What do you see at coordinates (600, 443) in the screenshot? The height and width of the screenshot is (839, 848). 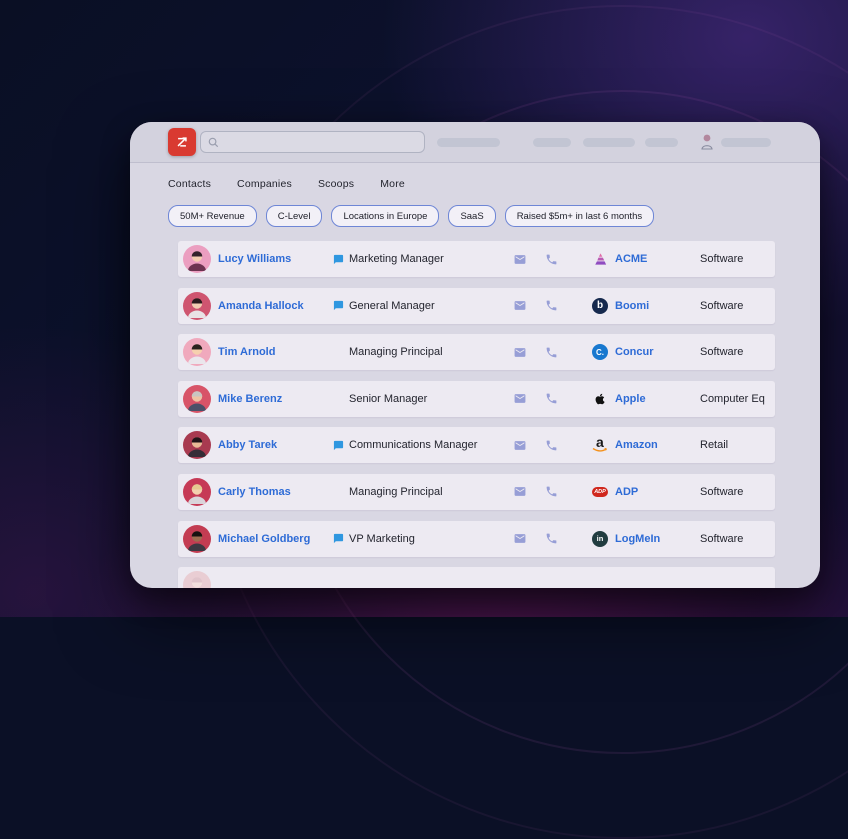 I see `company-logo-amazon-icon: a` at bounding box center [600, 443].